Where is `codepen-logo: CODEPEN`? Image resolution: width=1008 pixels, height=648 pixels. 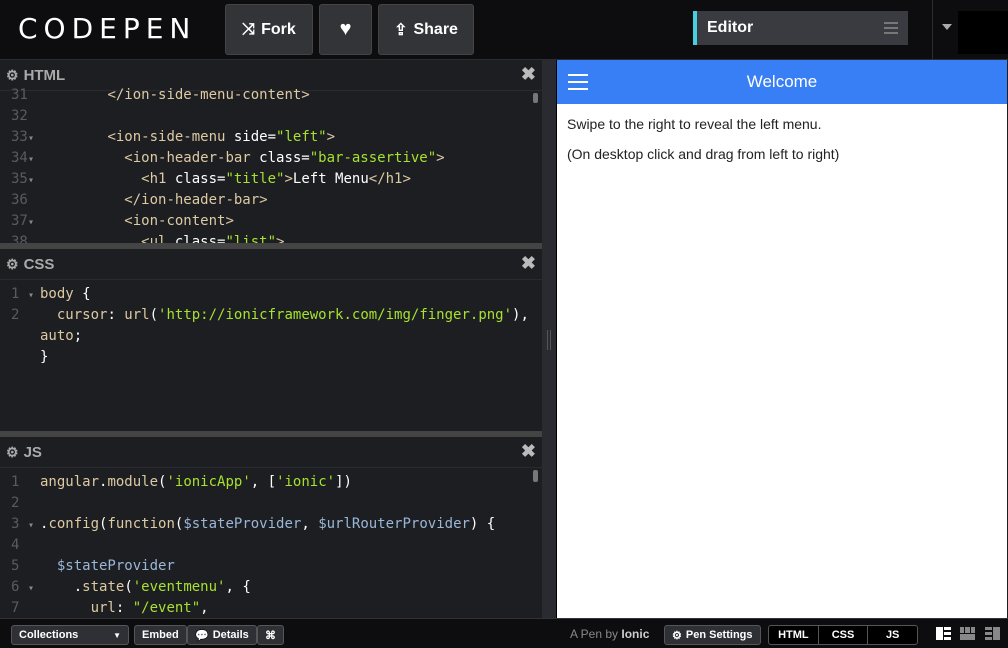
codepen-logo: CODEPEN is located at coordinates (107, 28).